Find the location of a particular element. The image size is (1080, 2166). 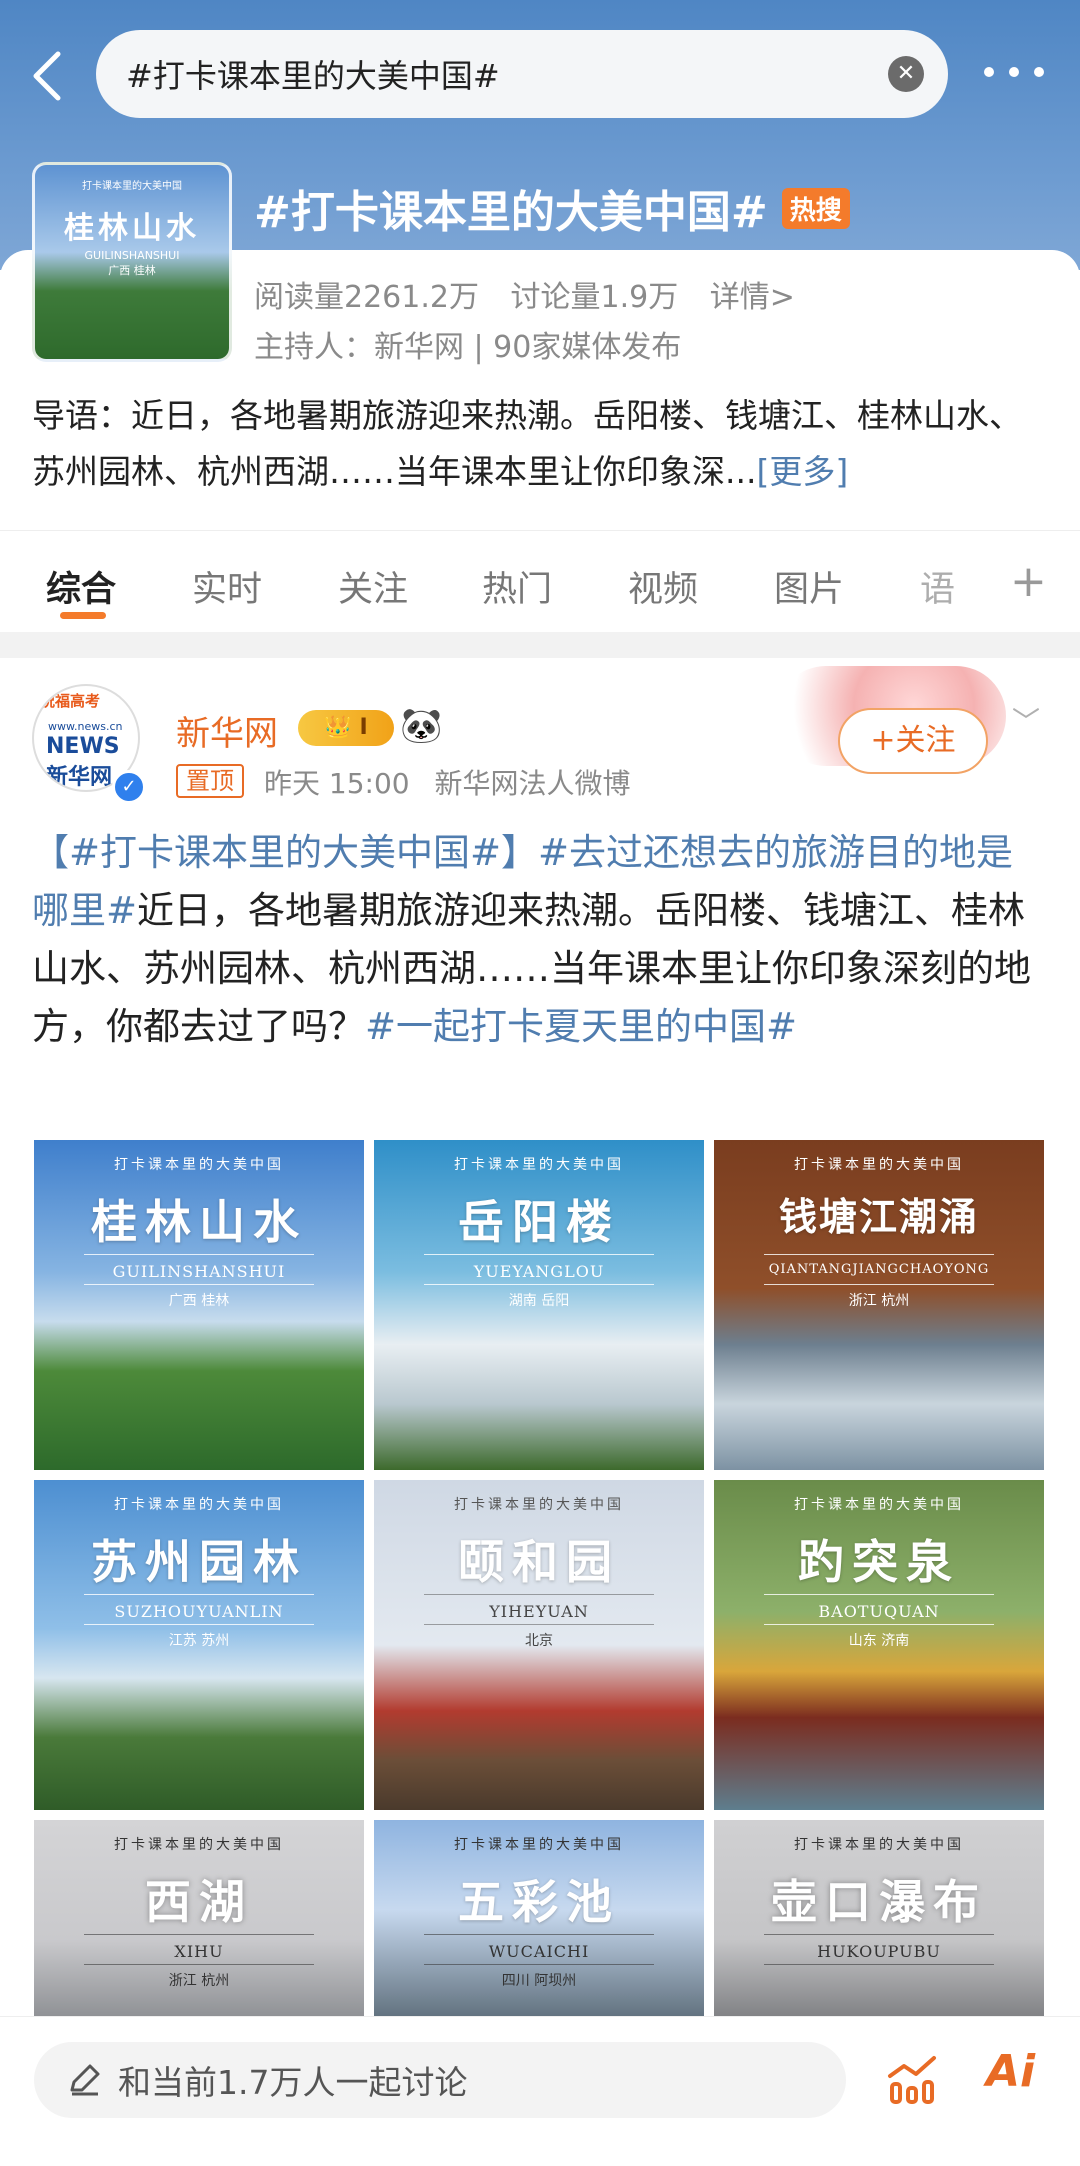

tab-bar: 综合 实时 关注 热门 视频 图片 语 is located at coordinates (540, 580).